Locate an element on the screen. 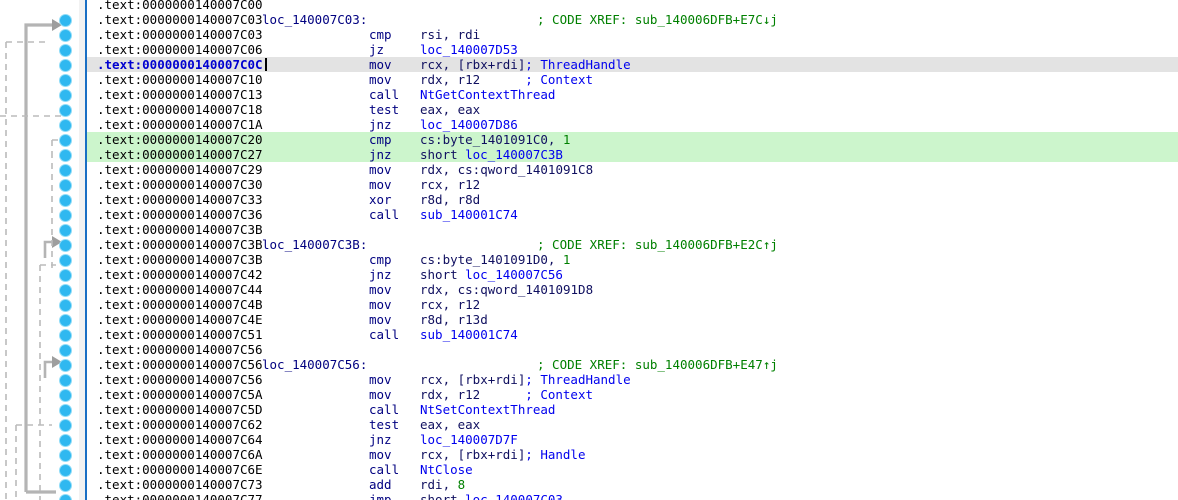  disassembly-row: .text:0000000140007C3B is located at coordinates (632, 229).